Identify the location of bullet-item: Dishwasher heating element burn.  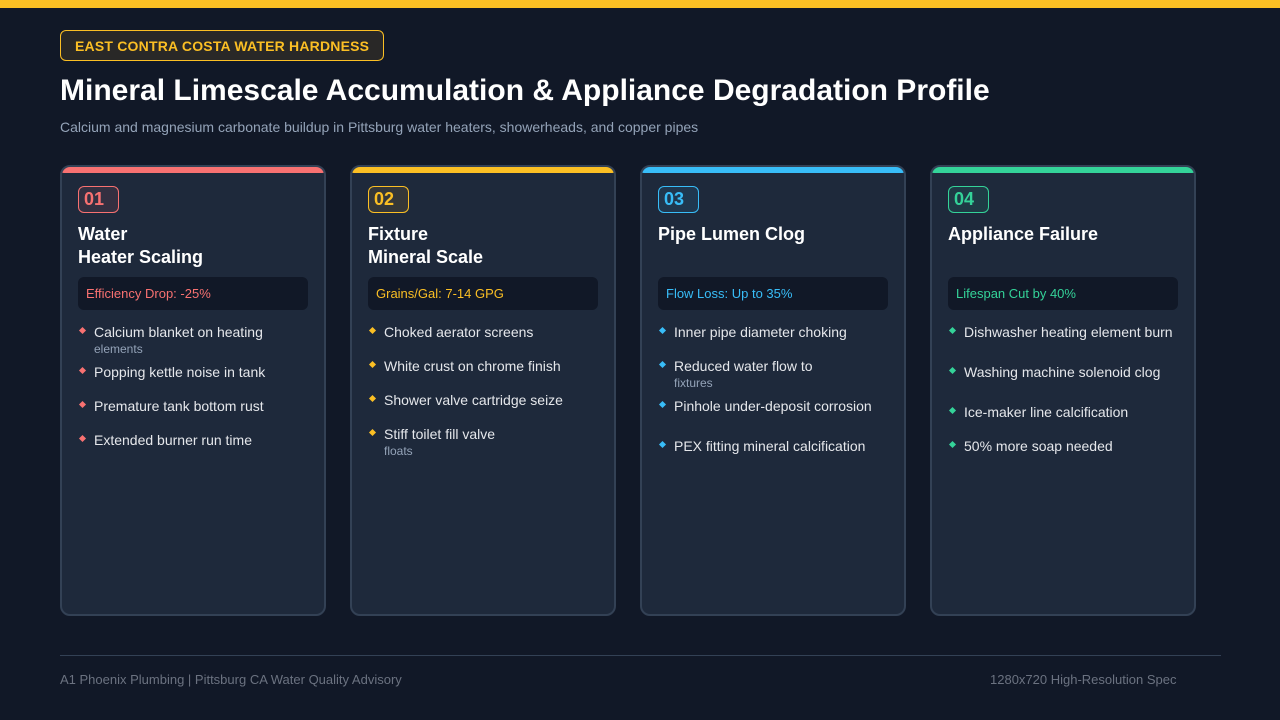
(1068, 332).